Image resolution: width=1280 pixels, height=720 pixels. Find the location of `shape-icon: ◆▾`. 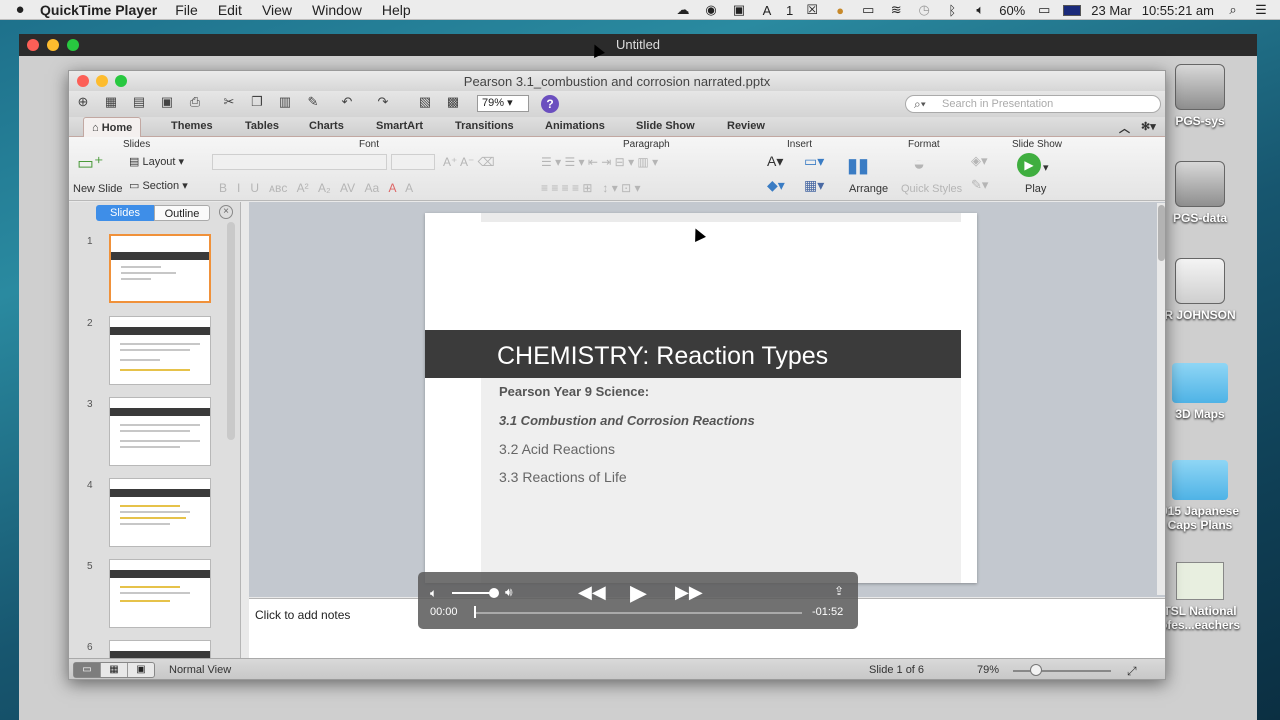

shape-icon: ◆▾ is located at coordinates (776, 185).